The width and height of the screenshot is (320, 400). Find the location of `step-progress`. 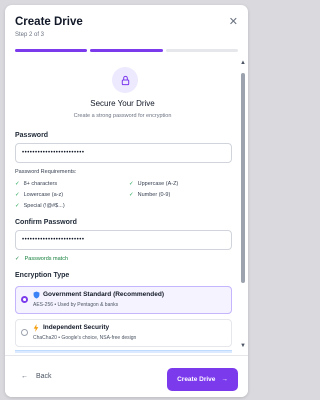

step-progress is located at coordinates (126, 50).